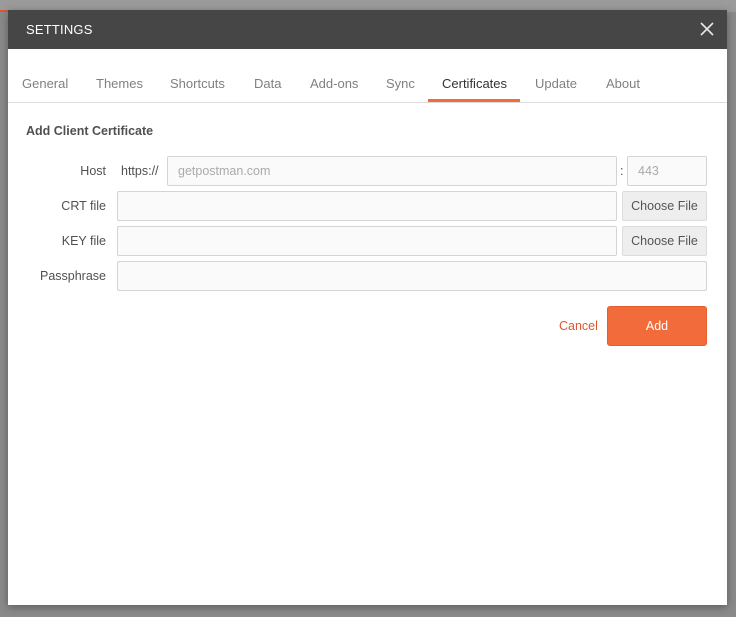 This screenshot has width=736, height=617. What do you see at coordinates (197, 83) in the screenshot?
I see `tab-shortcuts: Shortcuts` at bounding box center [197, 83].